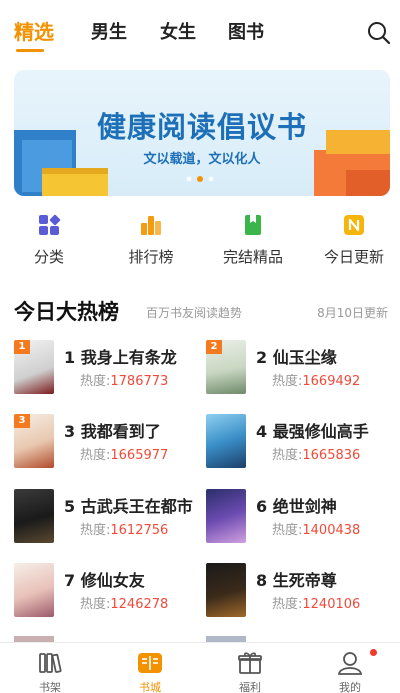 This screenshot has height=693, width=400. What do you see at coordinates (202, 159) in the screenshot?
I see `banner-subtitle: 文以载道，文以化人` at bounding box center [202, 159].